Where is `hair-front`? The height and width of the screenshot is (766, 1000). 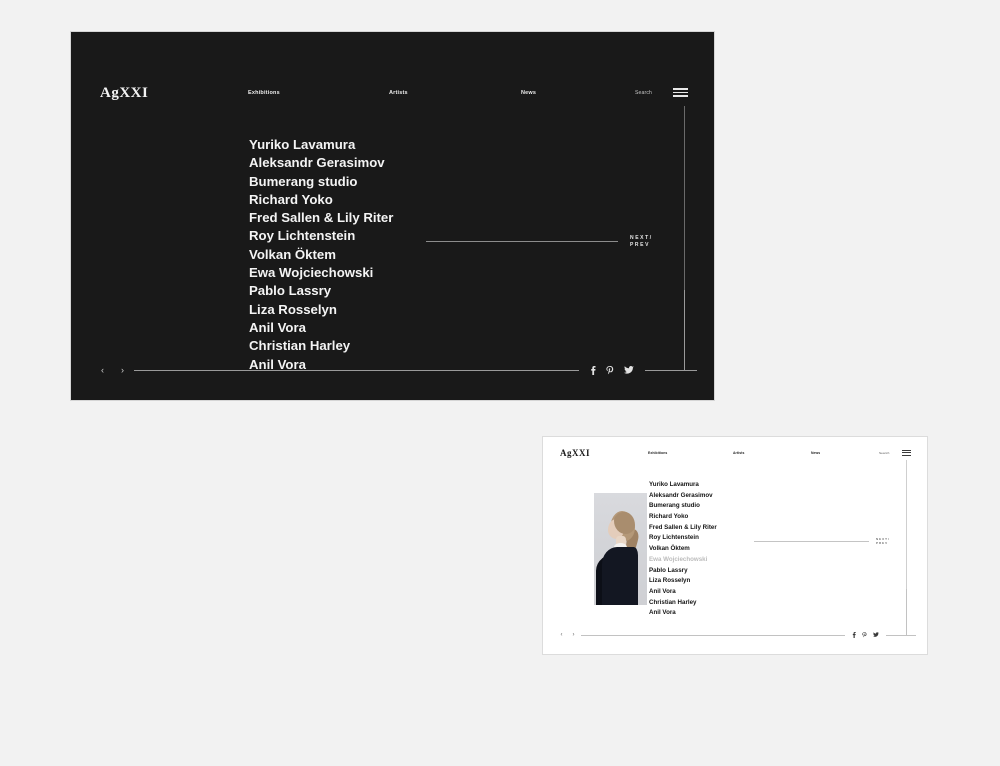 hair-front is located at coordinates (624, 523).